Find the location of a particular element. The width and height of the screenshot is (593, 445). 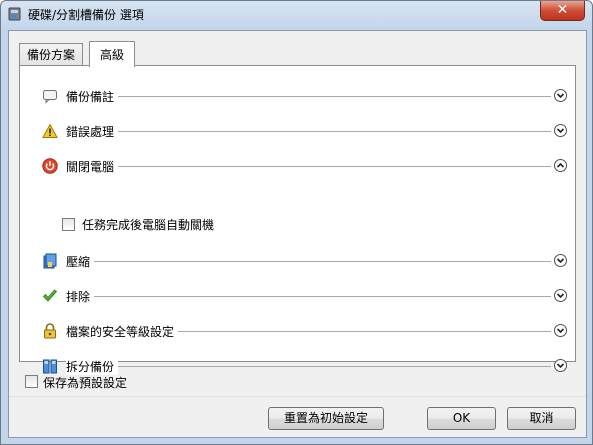

ok-button: OK is located at coordinates (461, 418).